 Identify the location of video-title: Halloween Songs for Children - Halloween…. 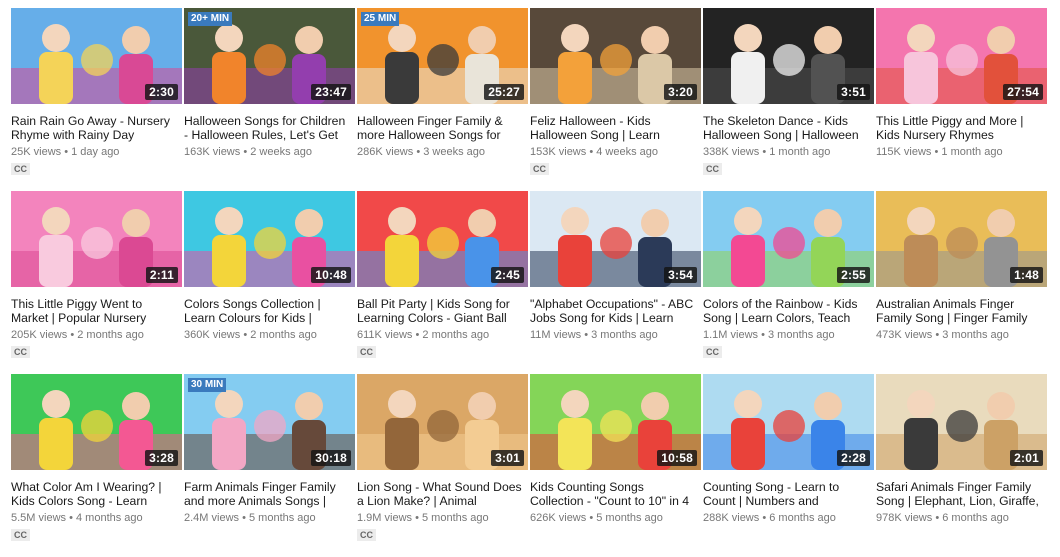
(266, 128).